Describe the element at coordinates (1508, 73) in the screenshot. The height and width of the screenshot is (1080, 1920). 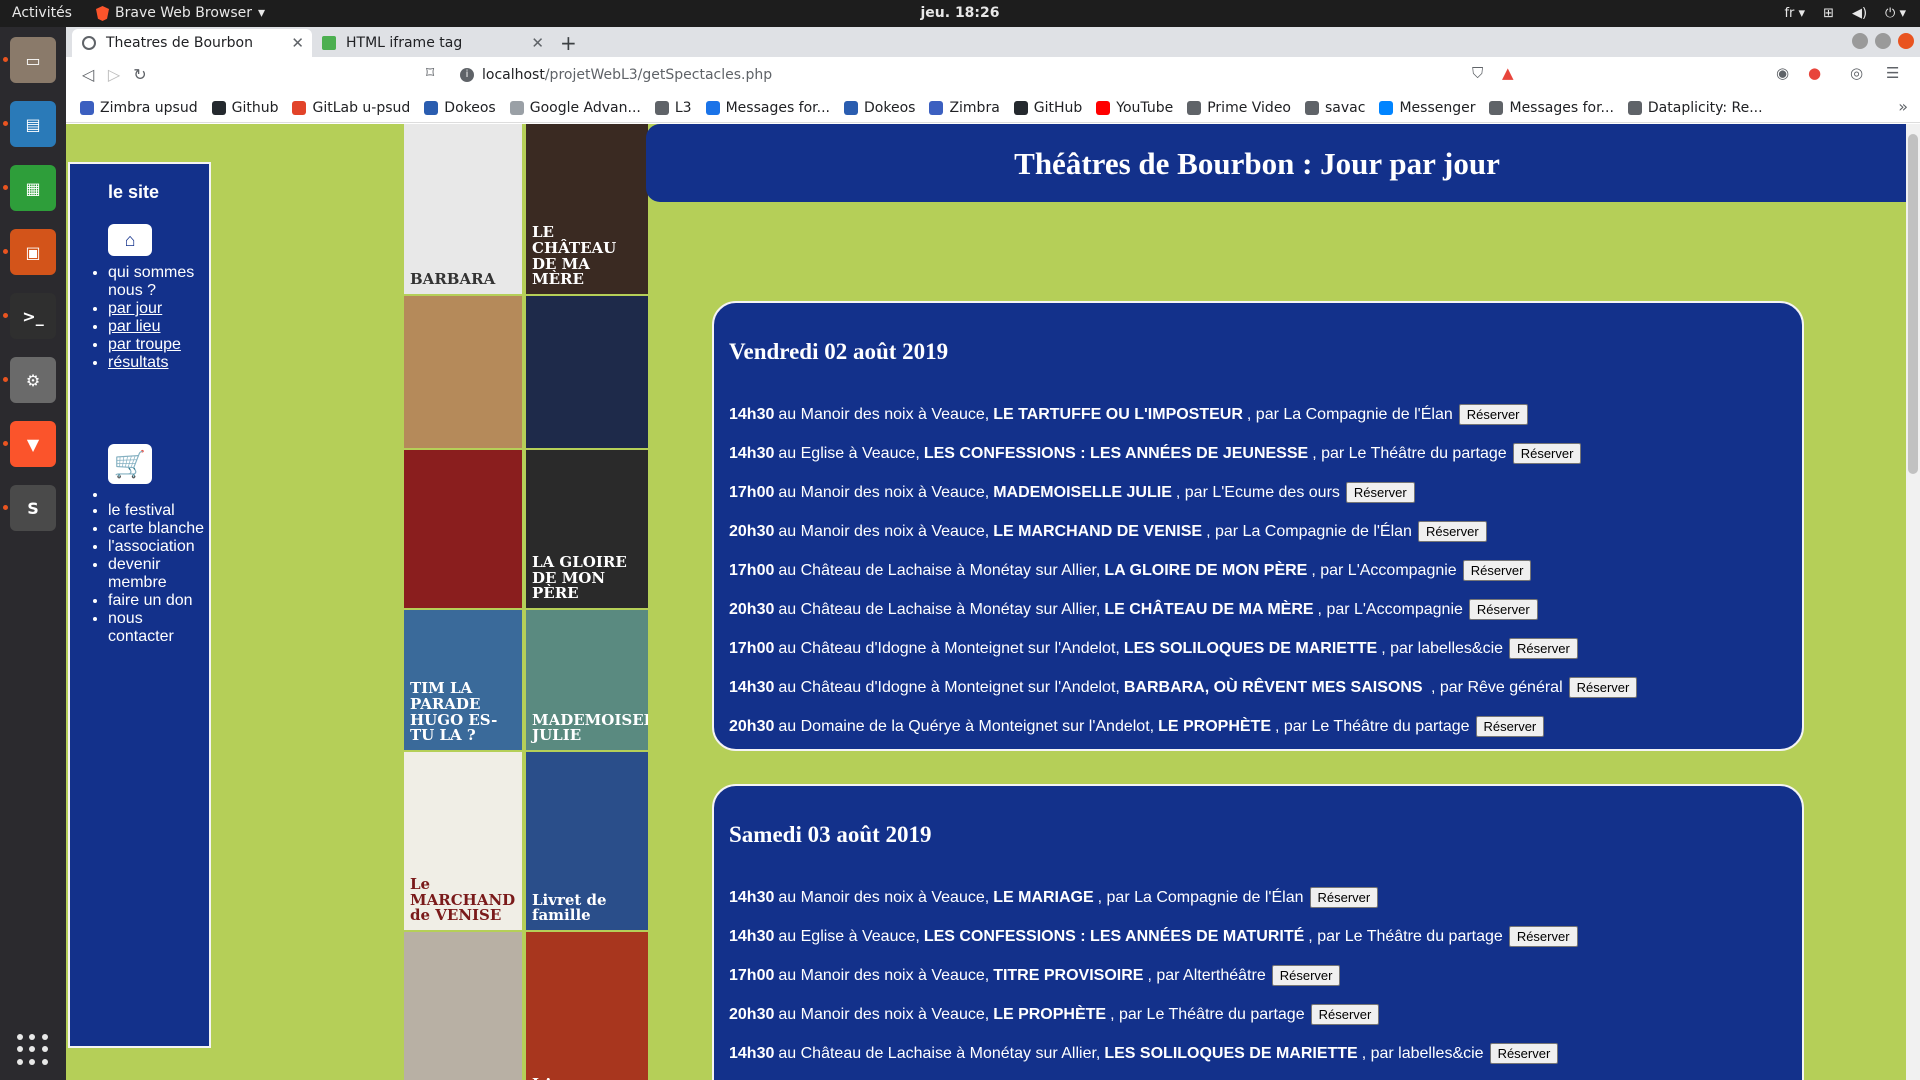
I see `brave-rewards-icon: ▲` at that location.